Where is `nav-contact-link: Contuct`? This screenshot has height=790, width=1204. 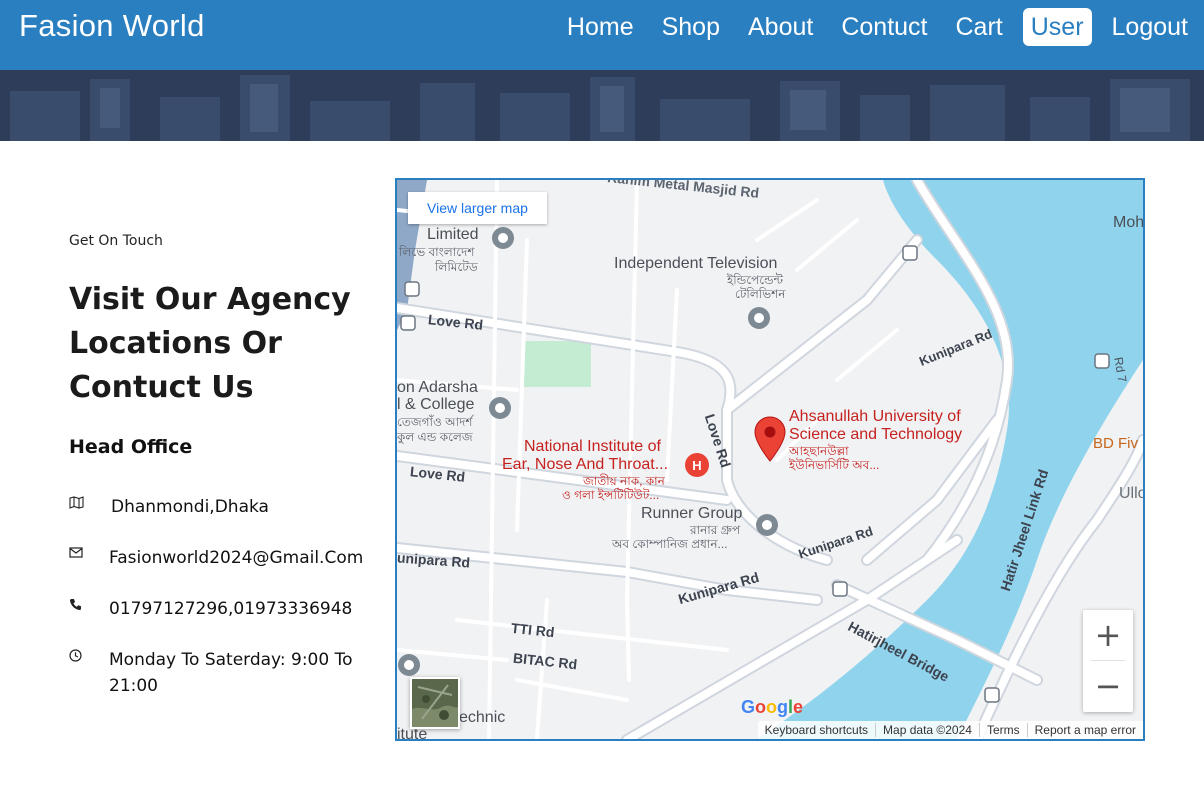
nav-contact-link: Contuct is located at coordinates (884, 27).